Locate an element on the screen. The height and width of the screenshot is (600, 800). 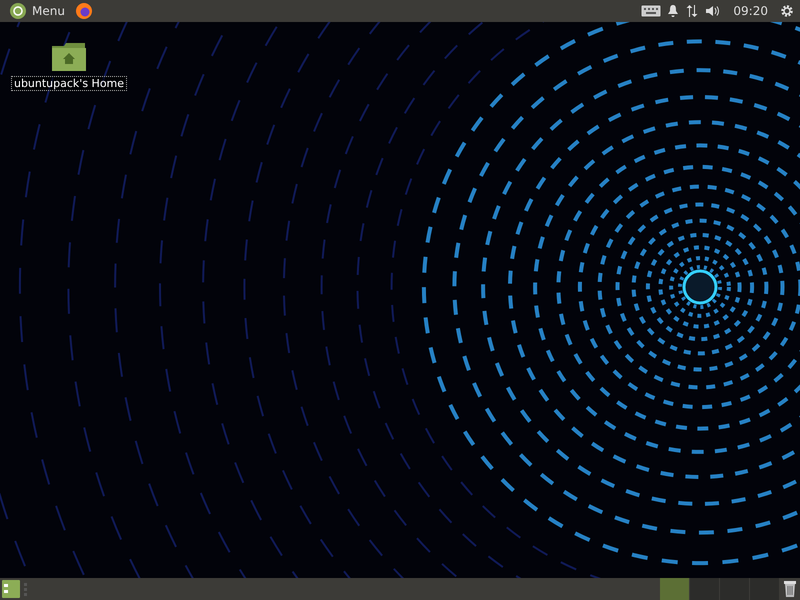
logo-icon is located at coordinates (18, 11).